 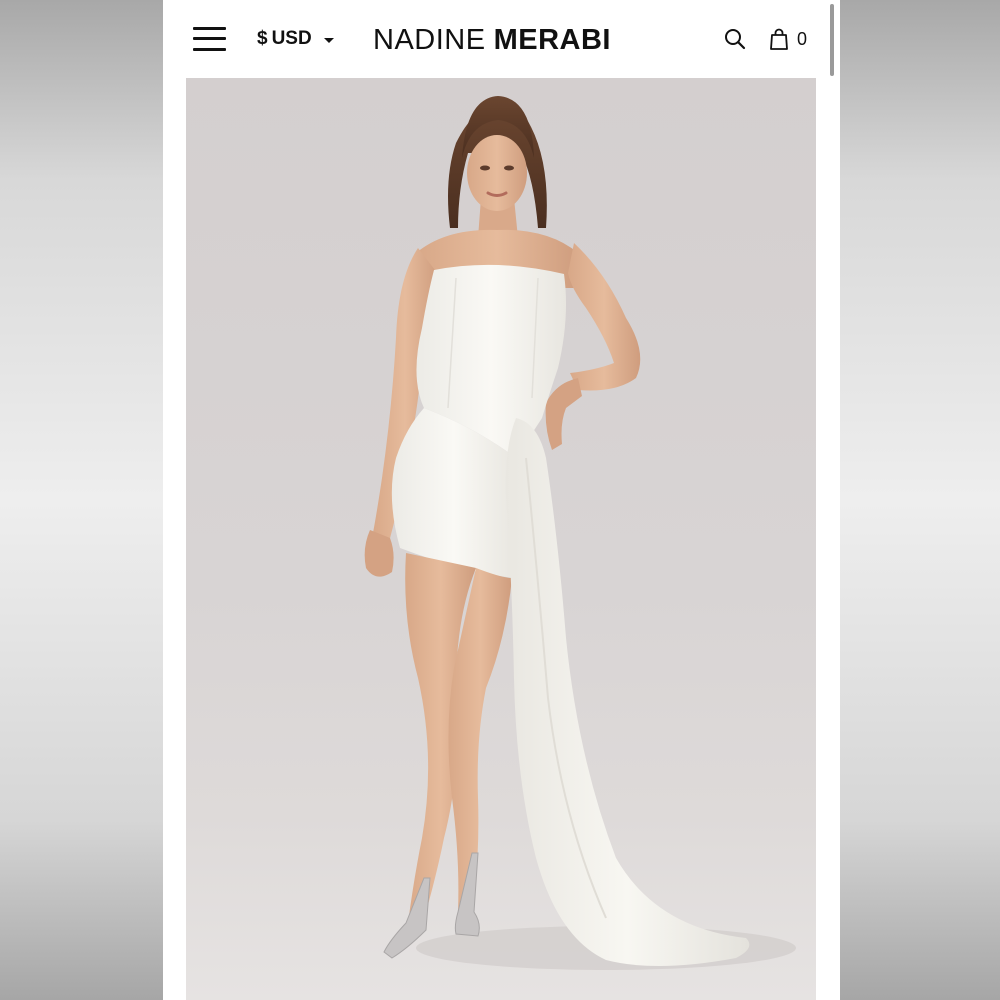 What do you see at coordinates (779, 39) in the screenshot?
I see `shopping-bag-icon` at bounding box center [779, 39].